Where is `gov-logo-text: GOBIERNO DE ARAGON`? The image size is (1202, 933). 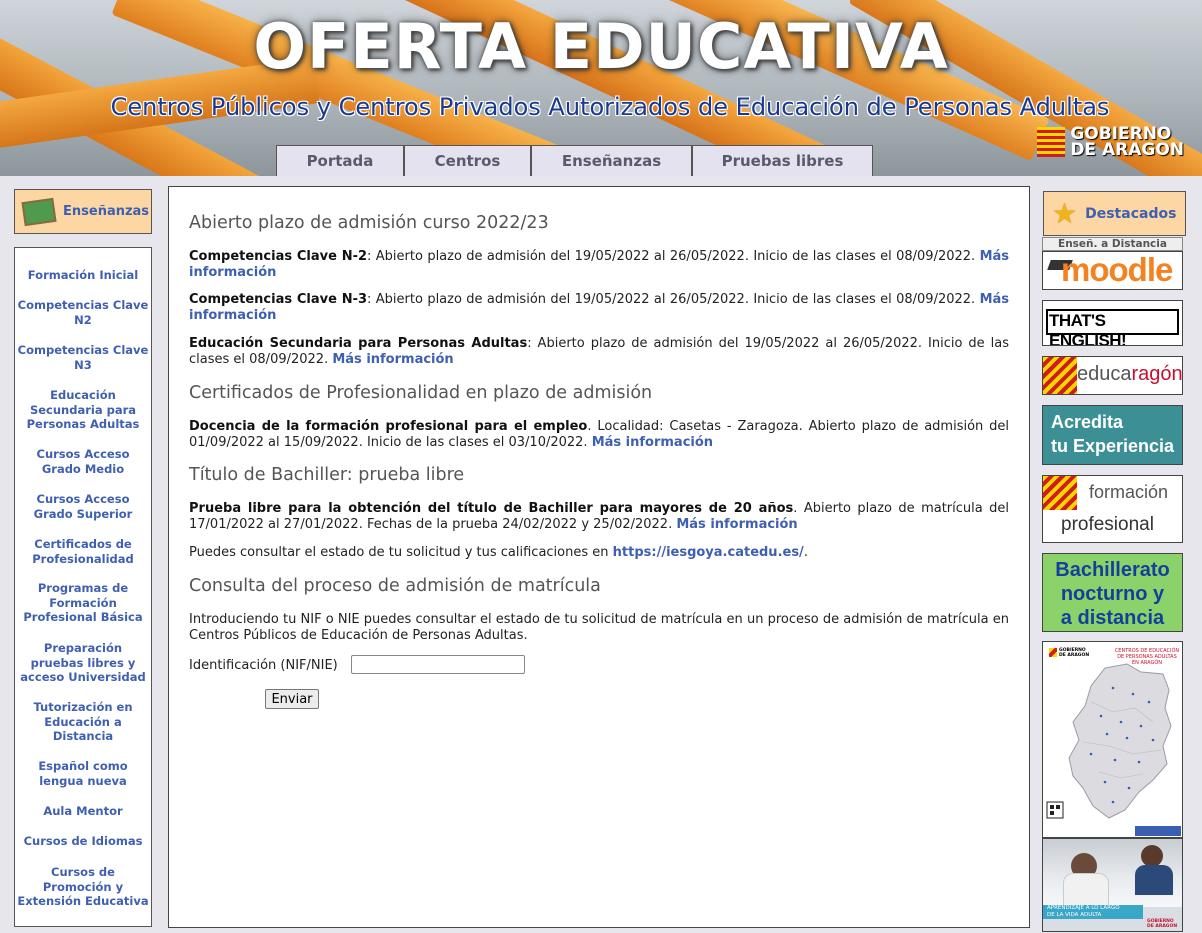 gov-logo-text: GOBIERNO DE ARAGON is located at coordinates (1127, 142).